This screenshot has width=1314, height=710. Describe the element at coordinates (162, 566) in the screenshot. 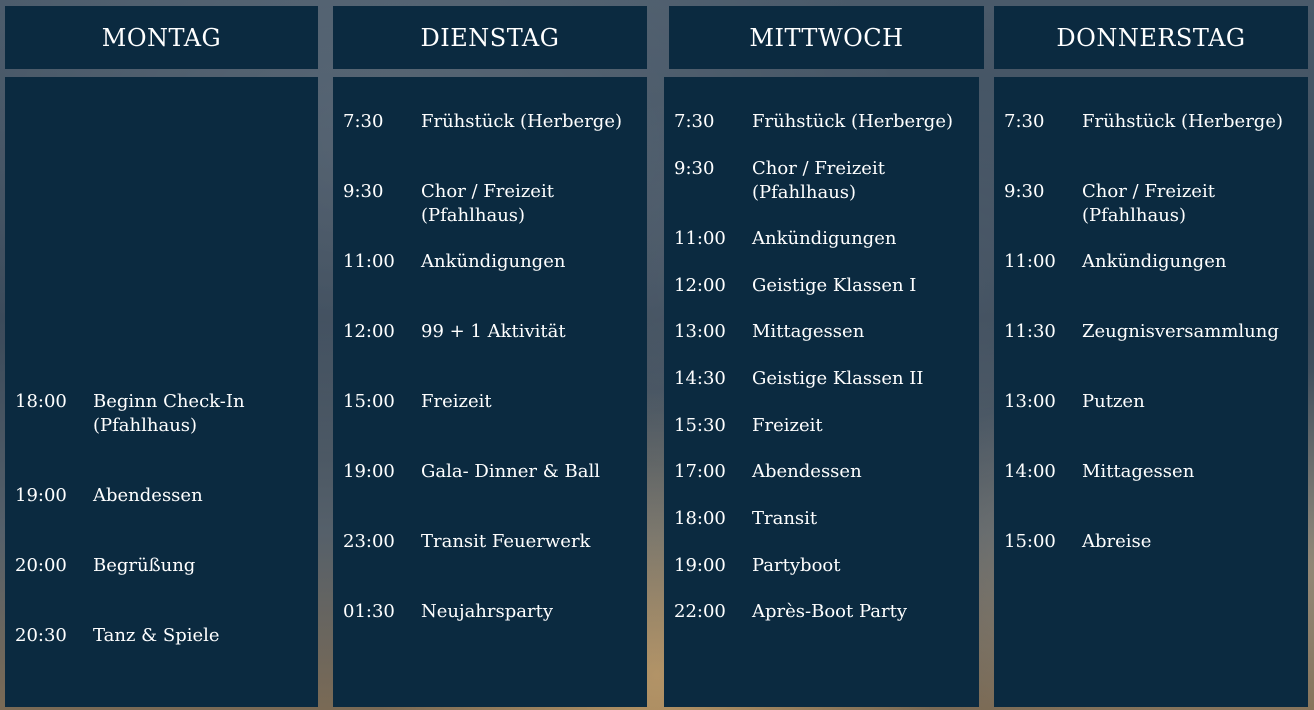

I see `schedule-row: 20:00 Begrüßung` at that location.